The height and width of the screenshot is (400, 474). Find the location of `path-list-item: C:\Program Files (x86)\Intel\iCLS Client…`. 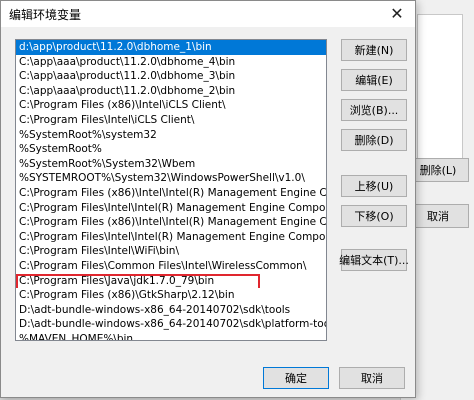

path-list-item: C:\Program Files (x86)\Intel\iCLS Client… is located at coordinates (171, 105).